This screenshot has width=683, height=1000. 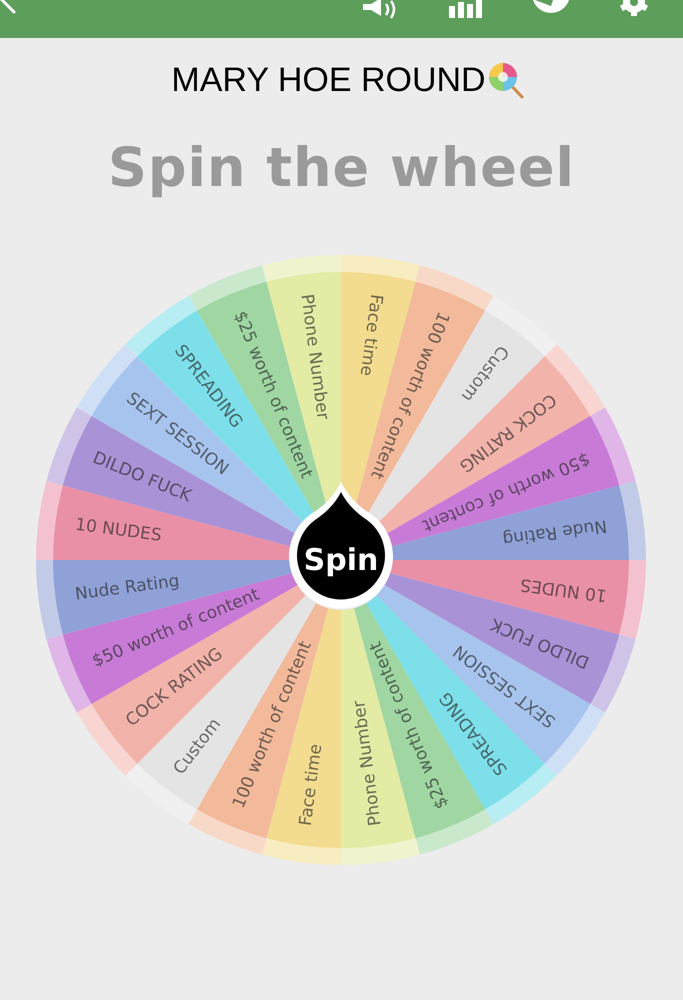 I want to click on spin-button: Spin, so click(x=341, y=545).